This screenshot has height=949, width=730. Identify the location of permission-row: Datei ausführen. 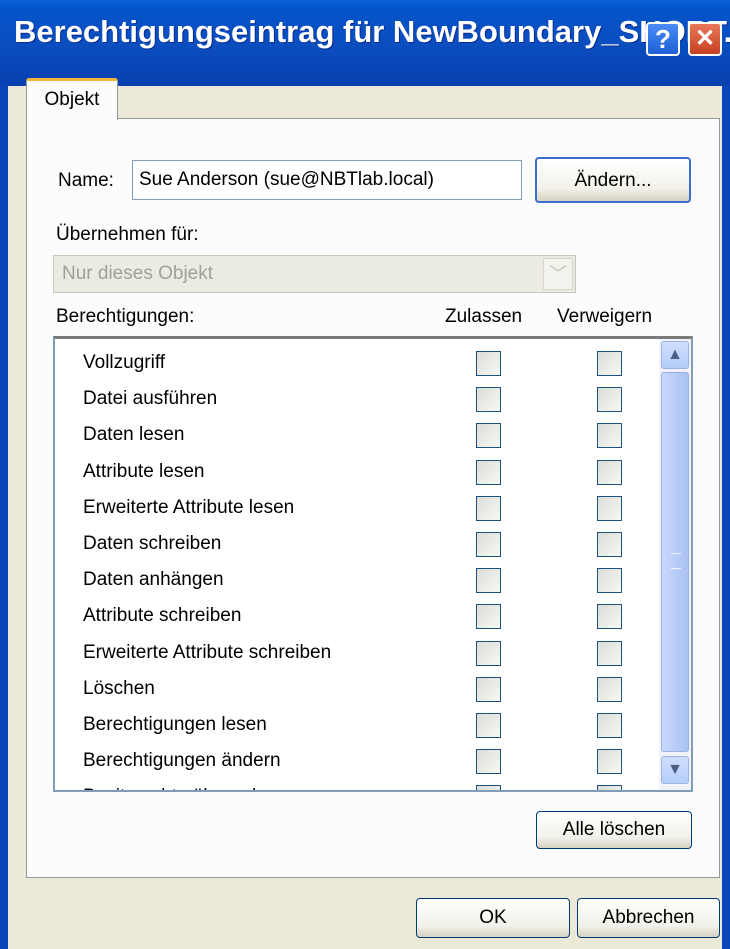
(355, 403).